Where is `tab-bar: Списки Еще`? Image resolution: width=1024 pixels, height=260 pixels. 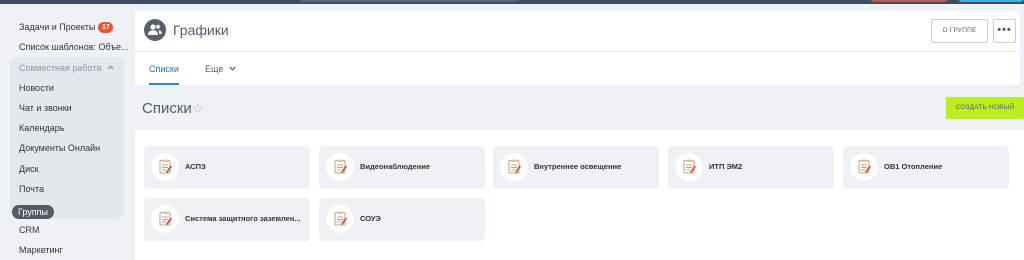 tab-bar: Списки Еще is located at coordinates (577, 68).